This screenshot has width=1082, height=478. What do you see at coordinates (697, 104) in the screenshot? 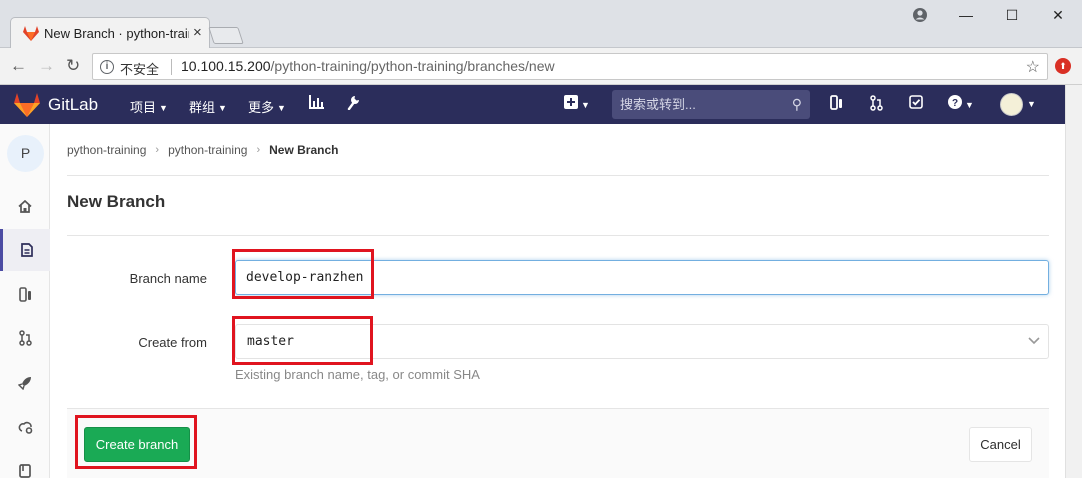
I see `search-input` at bounding box center [697, 104].